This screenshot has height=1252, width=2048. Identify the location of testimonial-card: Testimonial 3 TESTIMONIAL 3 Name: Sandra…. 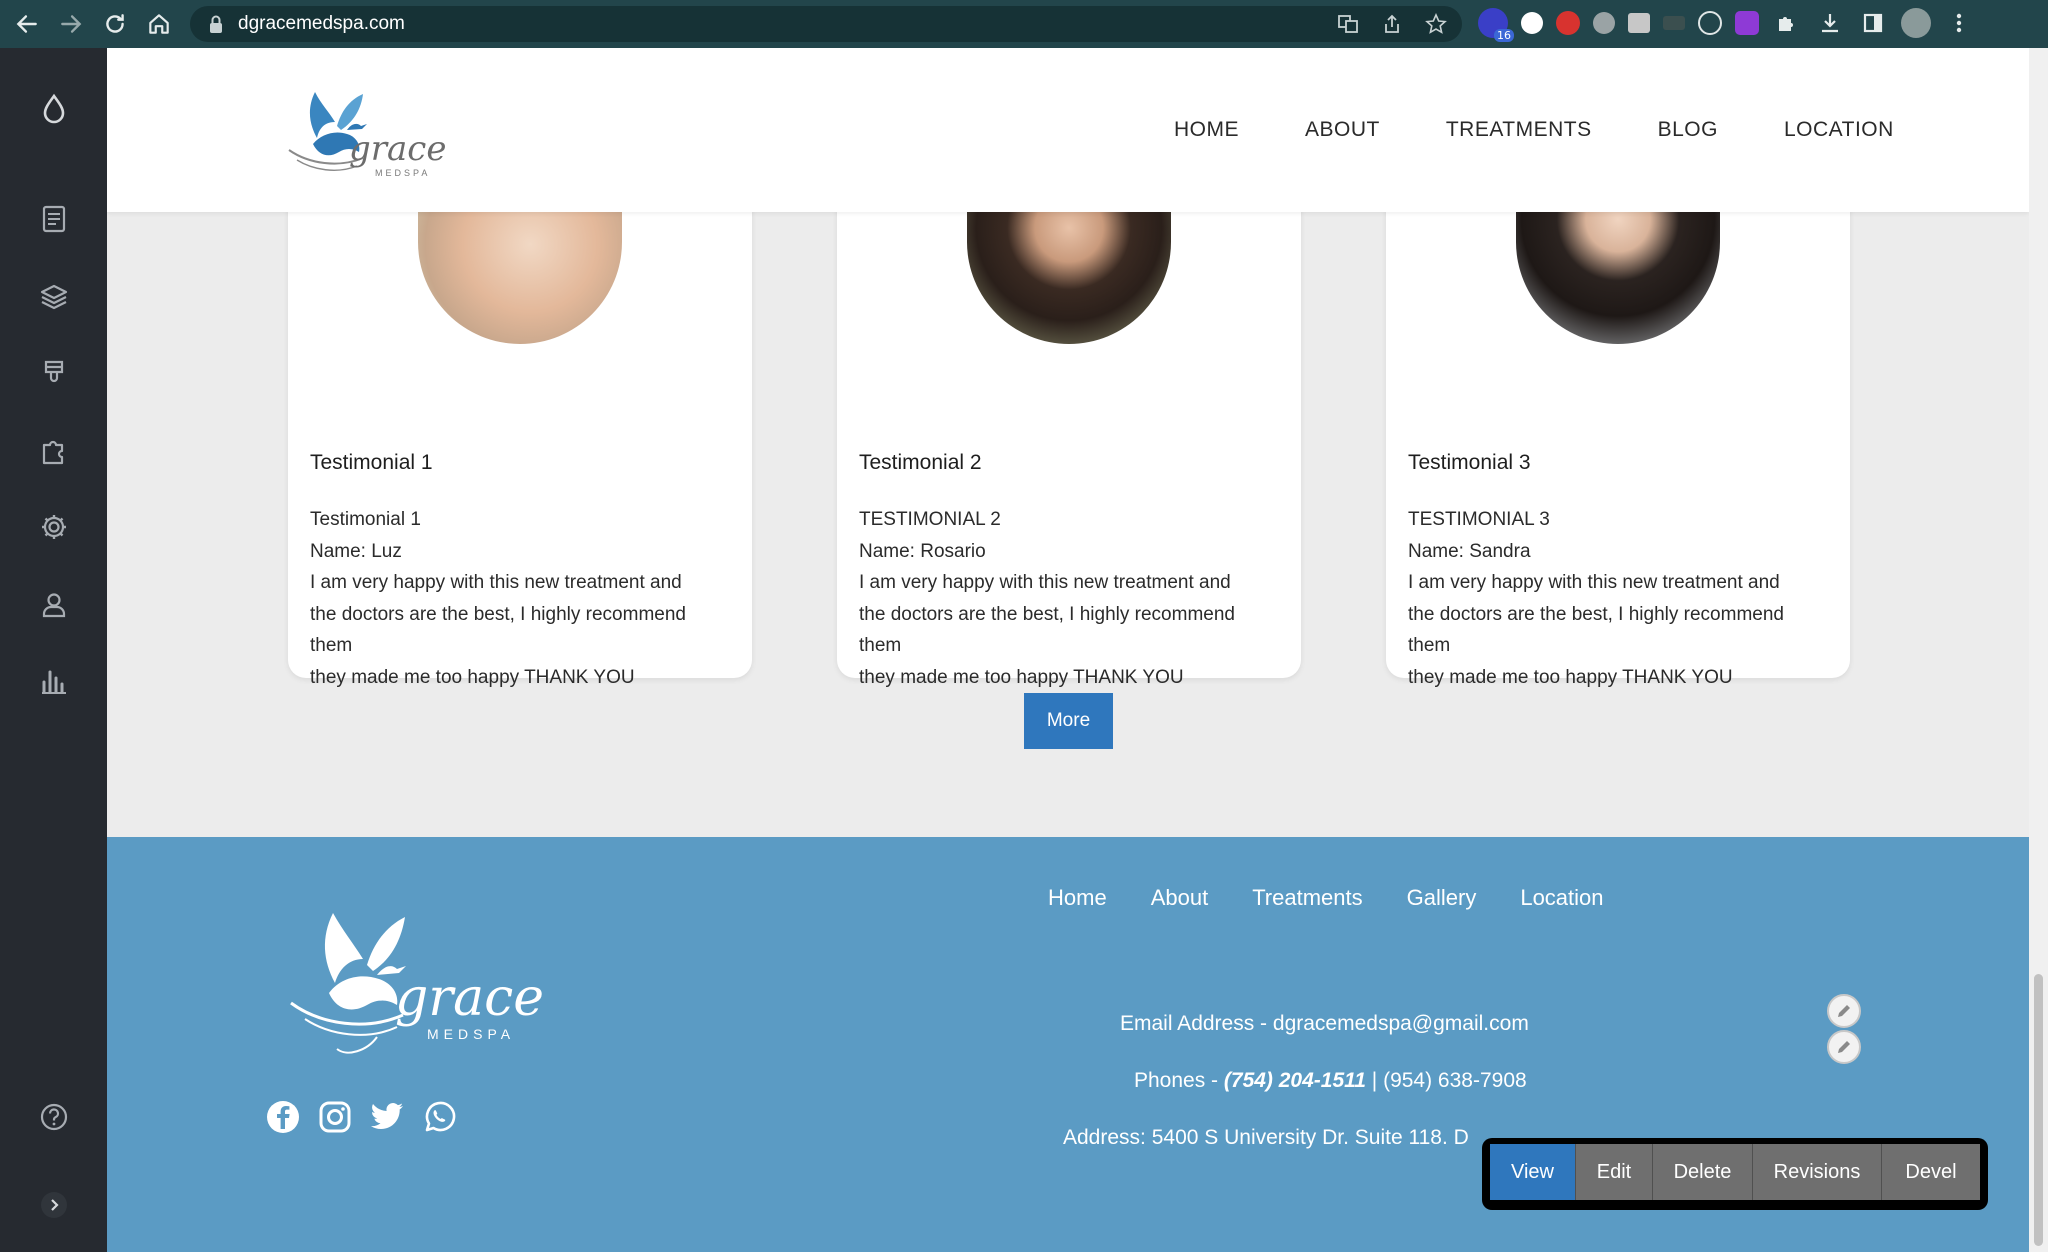
(1618, 423).